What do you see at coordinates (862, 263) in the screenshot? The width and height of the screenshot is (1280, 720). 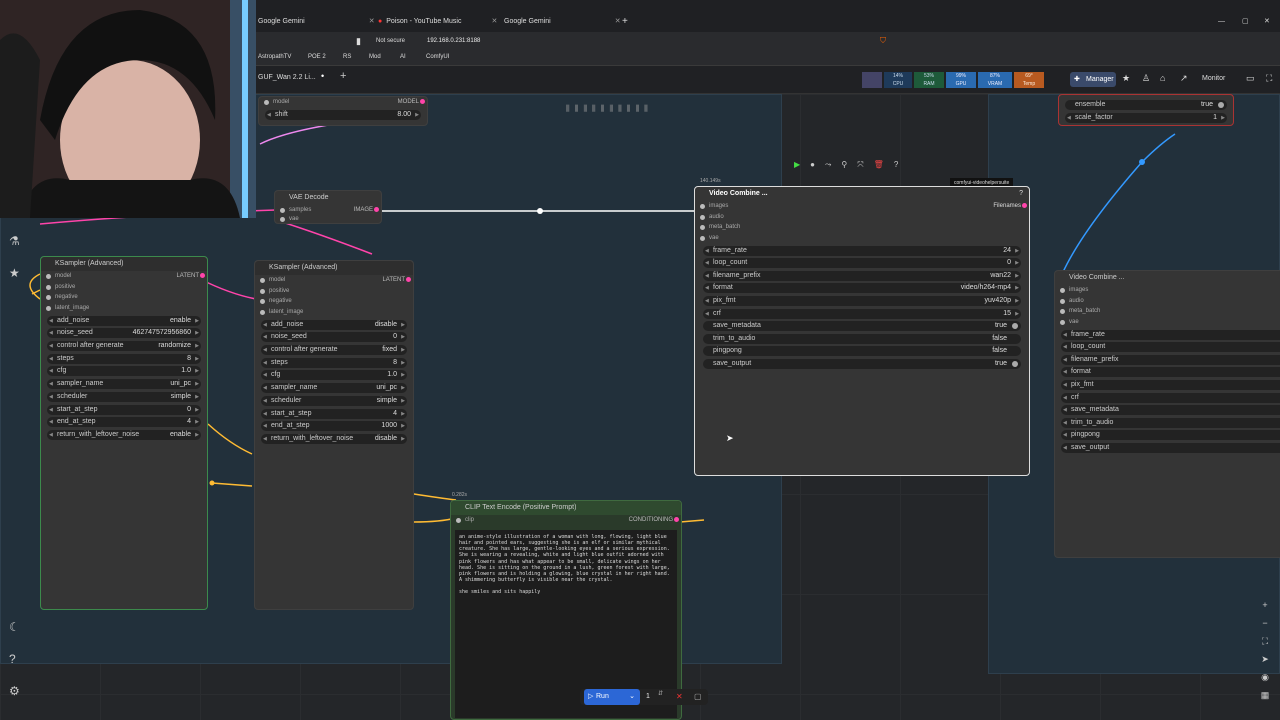 I see `loop-count-widget: loop_count0` at bounding box center [862, 263].